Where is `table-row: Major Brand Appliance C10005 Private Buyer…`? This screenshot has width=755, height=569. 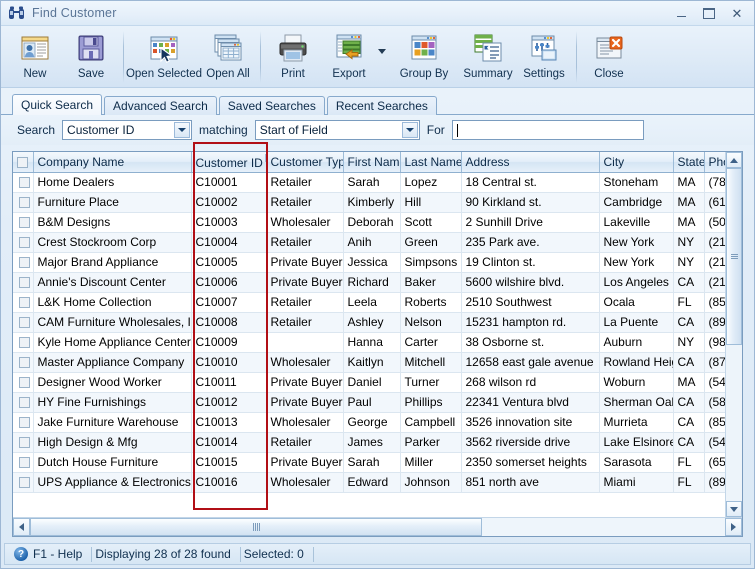 table-row: Major Brand Appliance C10005 Private Buyer… is located at coordinates (369, 262).